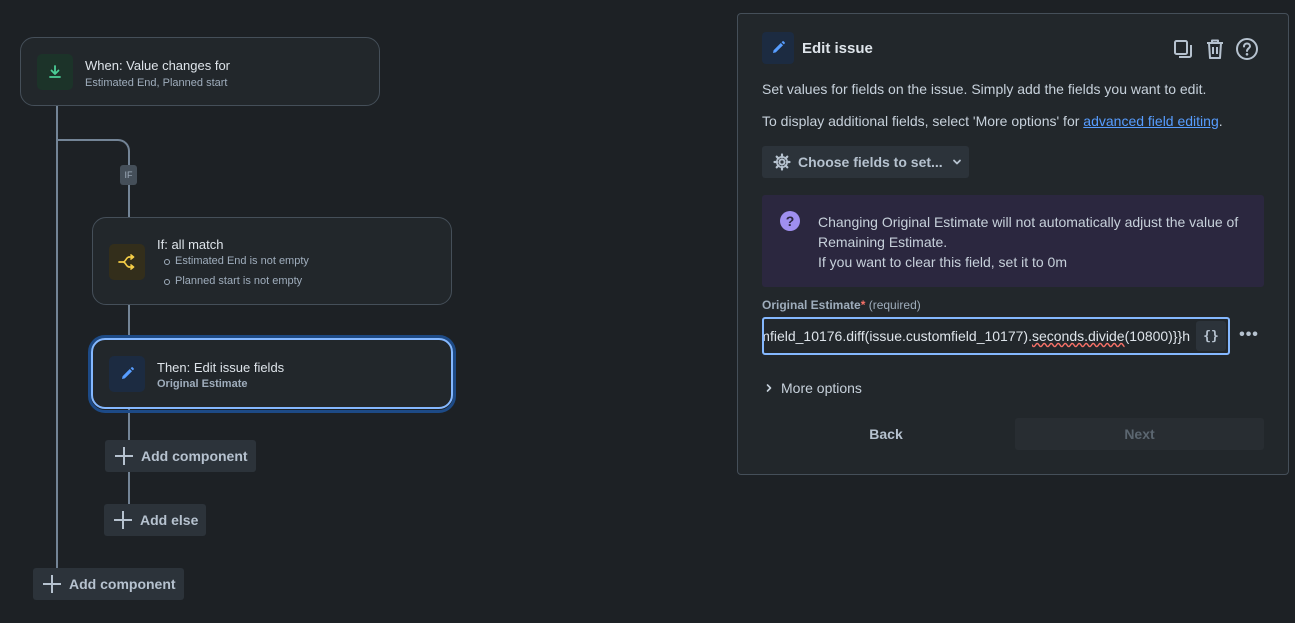 The image size is (1295, 623). I want to click on chevron-down-icon, so click(957, 162).